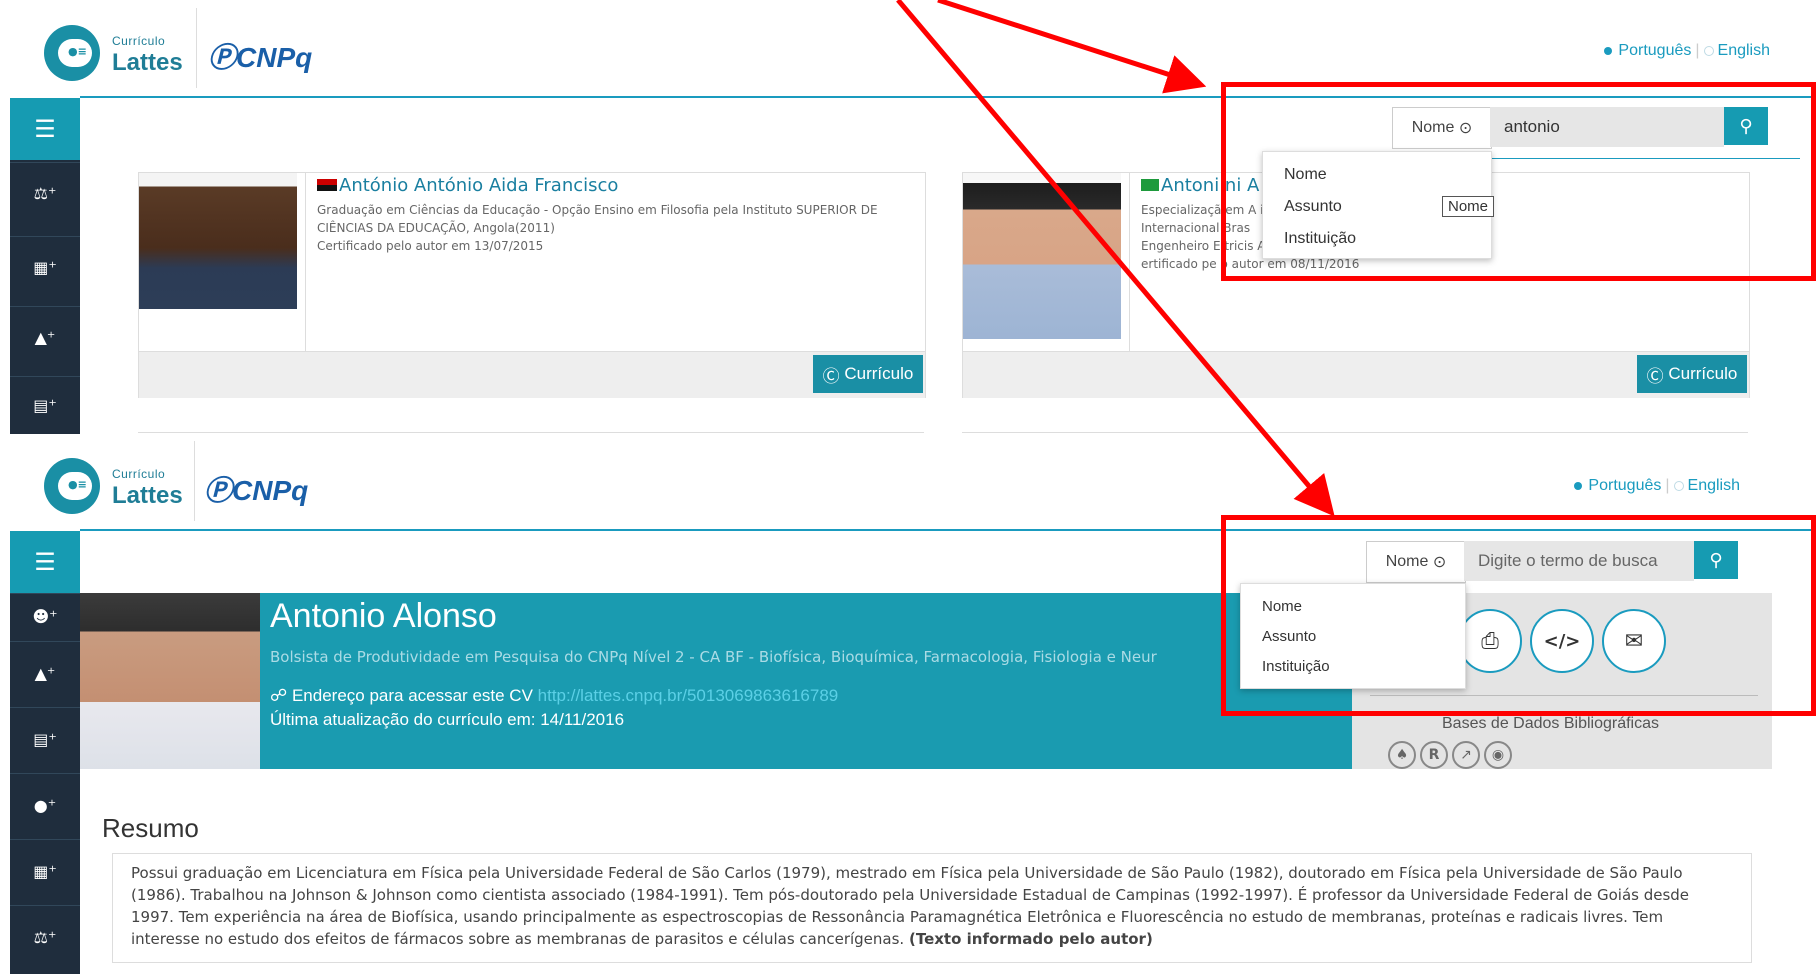 This screenshot has width=1816, height=974. I want to click on annotation-arrows, so click(1115, 258).